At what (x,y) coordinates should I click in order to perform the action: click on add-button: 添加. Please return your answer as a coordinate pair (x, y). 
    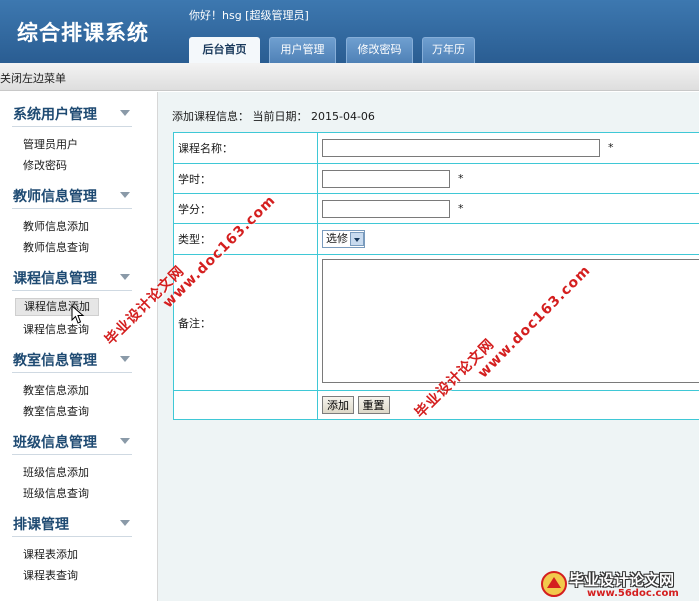
    Looking at the image, I should click on (338, 405).